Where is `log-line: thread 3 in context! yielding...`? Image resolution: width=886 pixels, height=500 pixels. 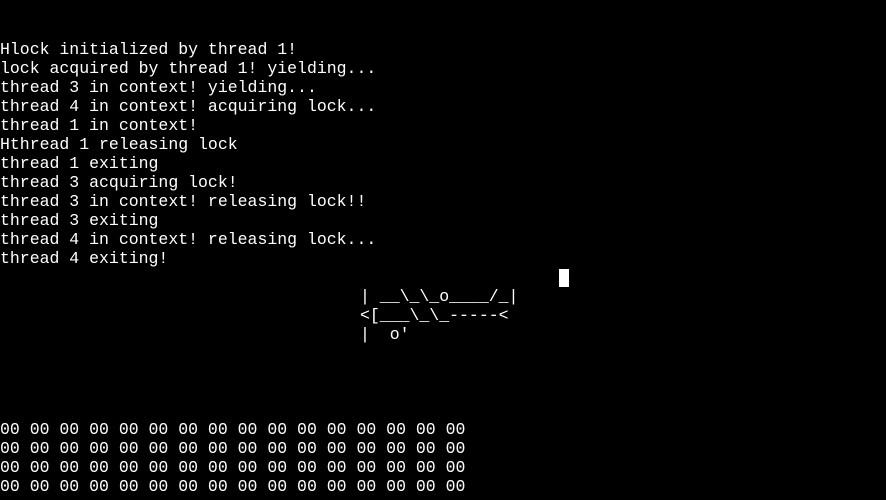
log-line: thread 3 in context! yielding... is located at coordinates (158, 87).